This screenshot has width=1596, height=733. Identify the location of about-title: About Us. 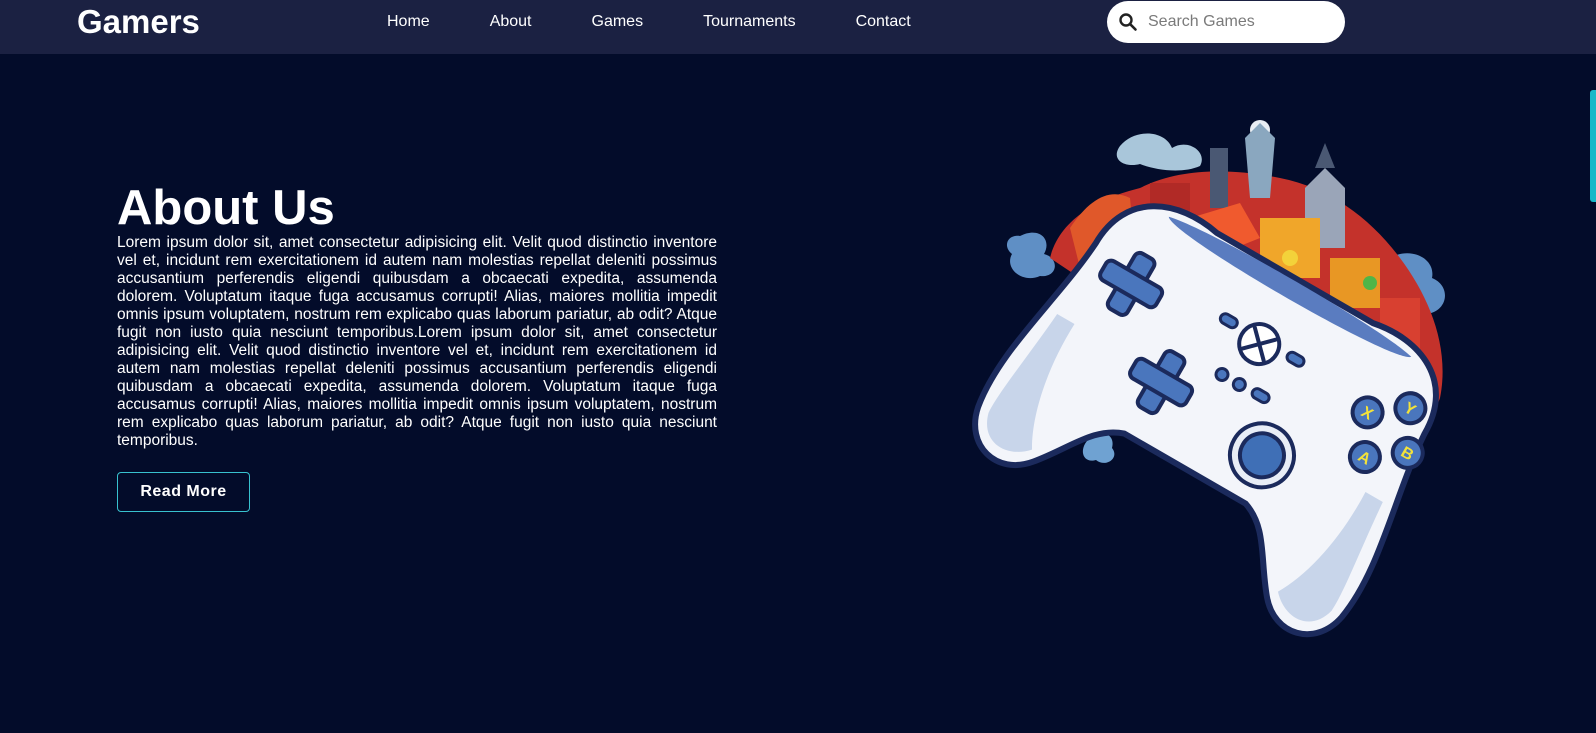
(226, 208).